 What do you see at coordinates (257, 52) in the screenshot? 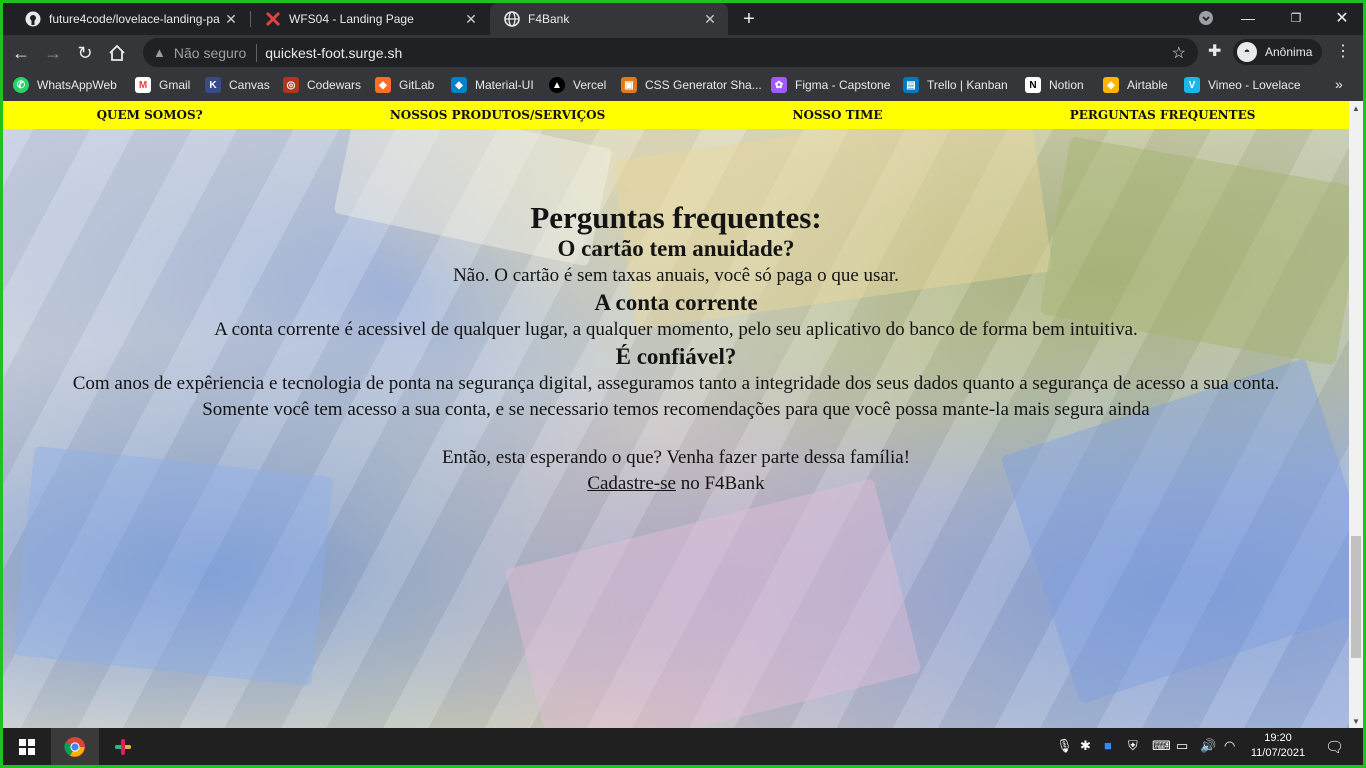
I see `divider` at bounding box center [257, 52].